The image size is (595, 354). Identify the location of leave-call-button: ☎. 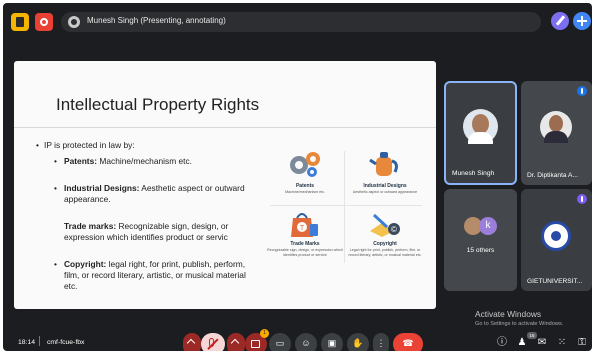
(408, 342).